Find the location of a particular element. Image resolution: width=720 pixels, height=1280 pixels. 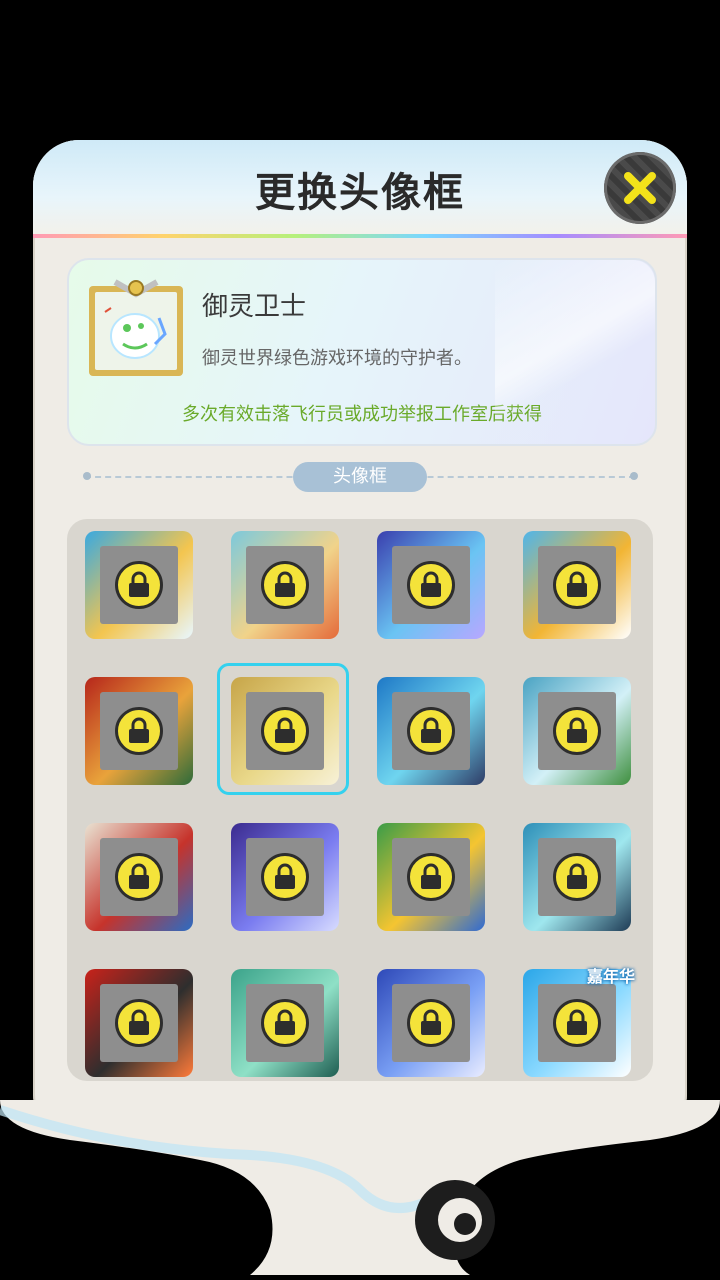

frame-crab-beach is located at coordinates (285, 585).